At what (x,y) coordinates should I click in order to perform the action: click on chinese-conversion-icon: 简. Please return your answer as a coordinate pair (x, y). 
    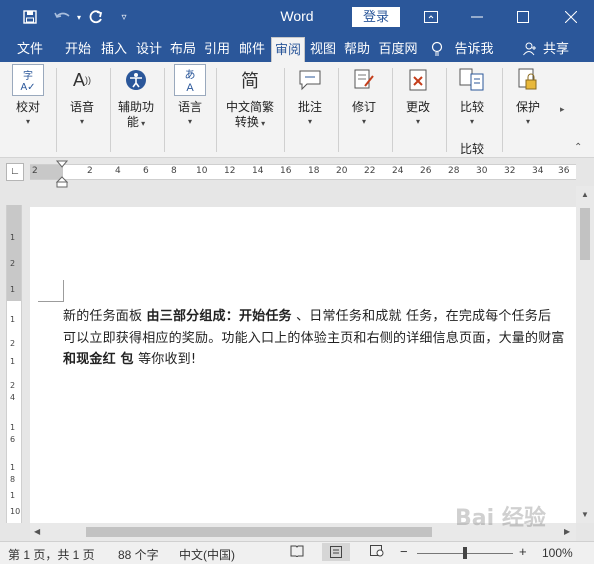
    Looking at the image, I should click on (250, 81).